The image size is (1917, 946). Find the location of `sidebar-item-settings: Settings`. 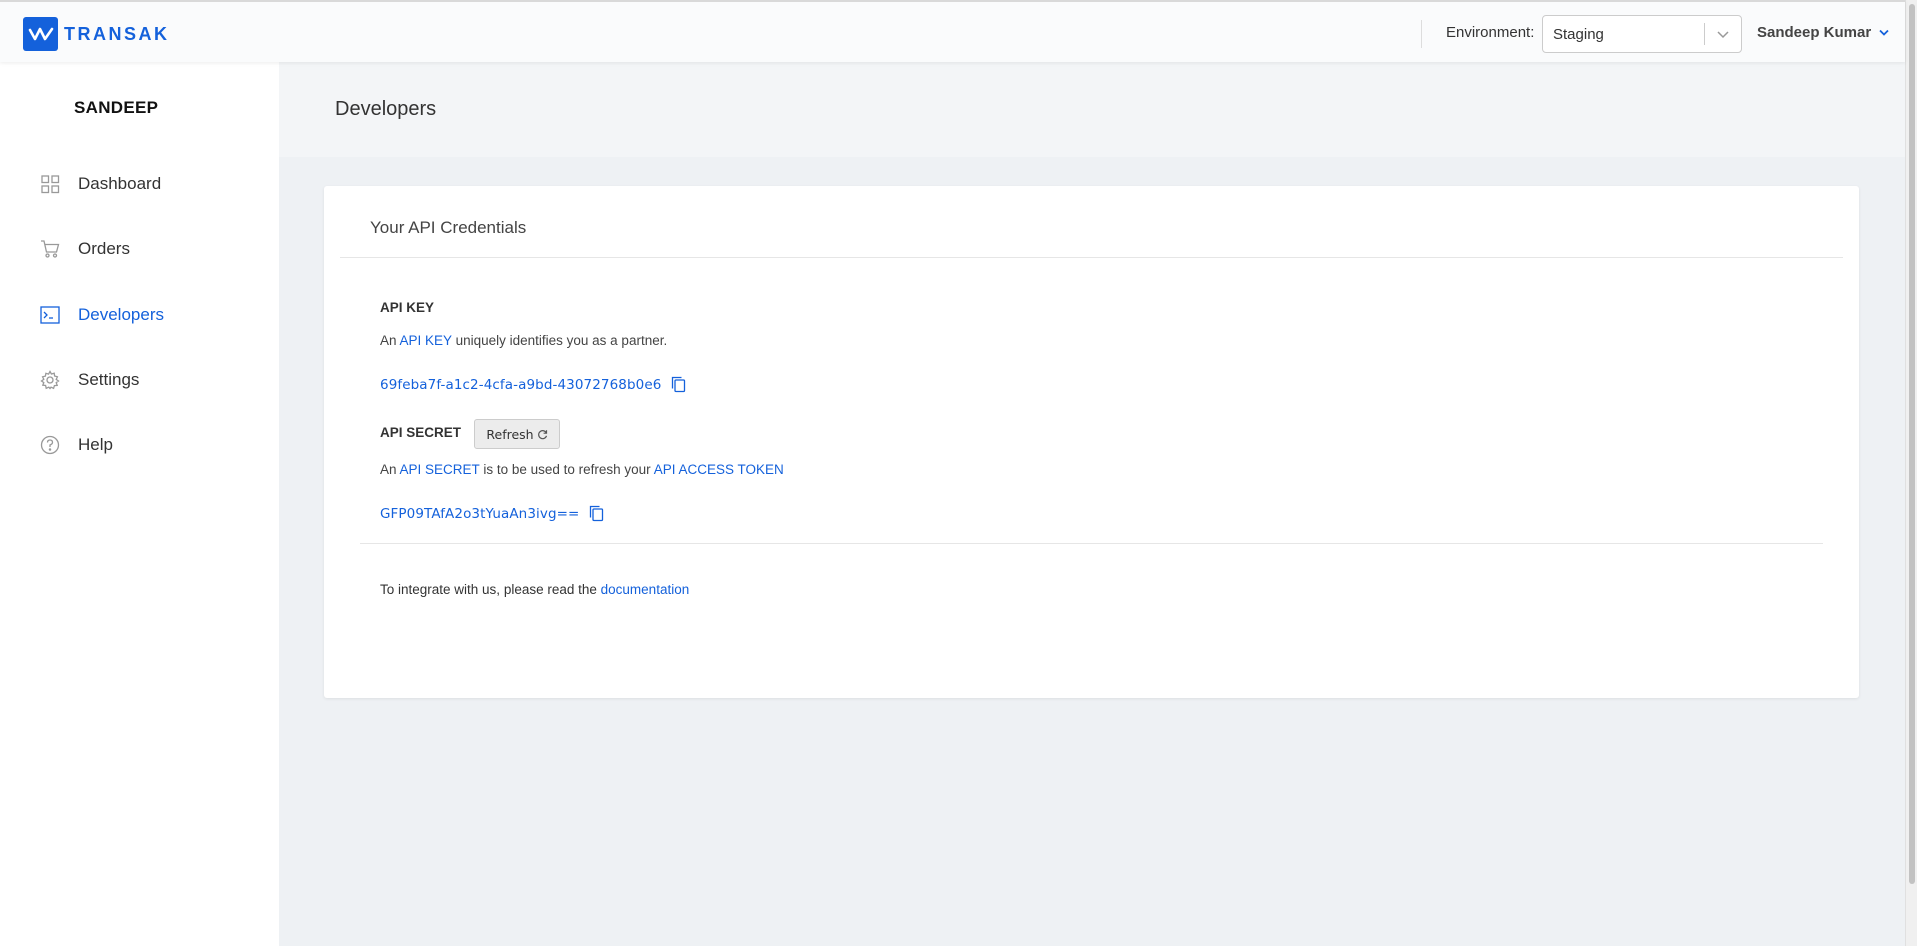

sidebar-item-settings: Settings is located at coordinates (89, 380).